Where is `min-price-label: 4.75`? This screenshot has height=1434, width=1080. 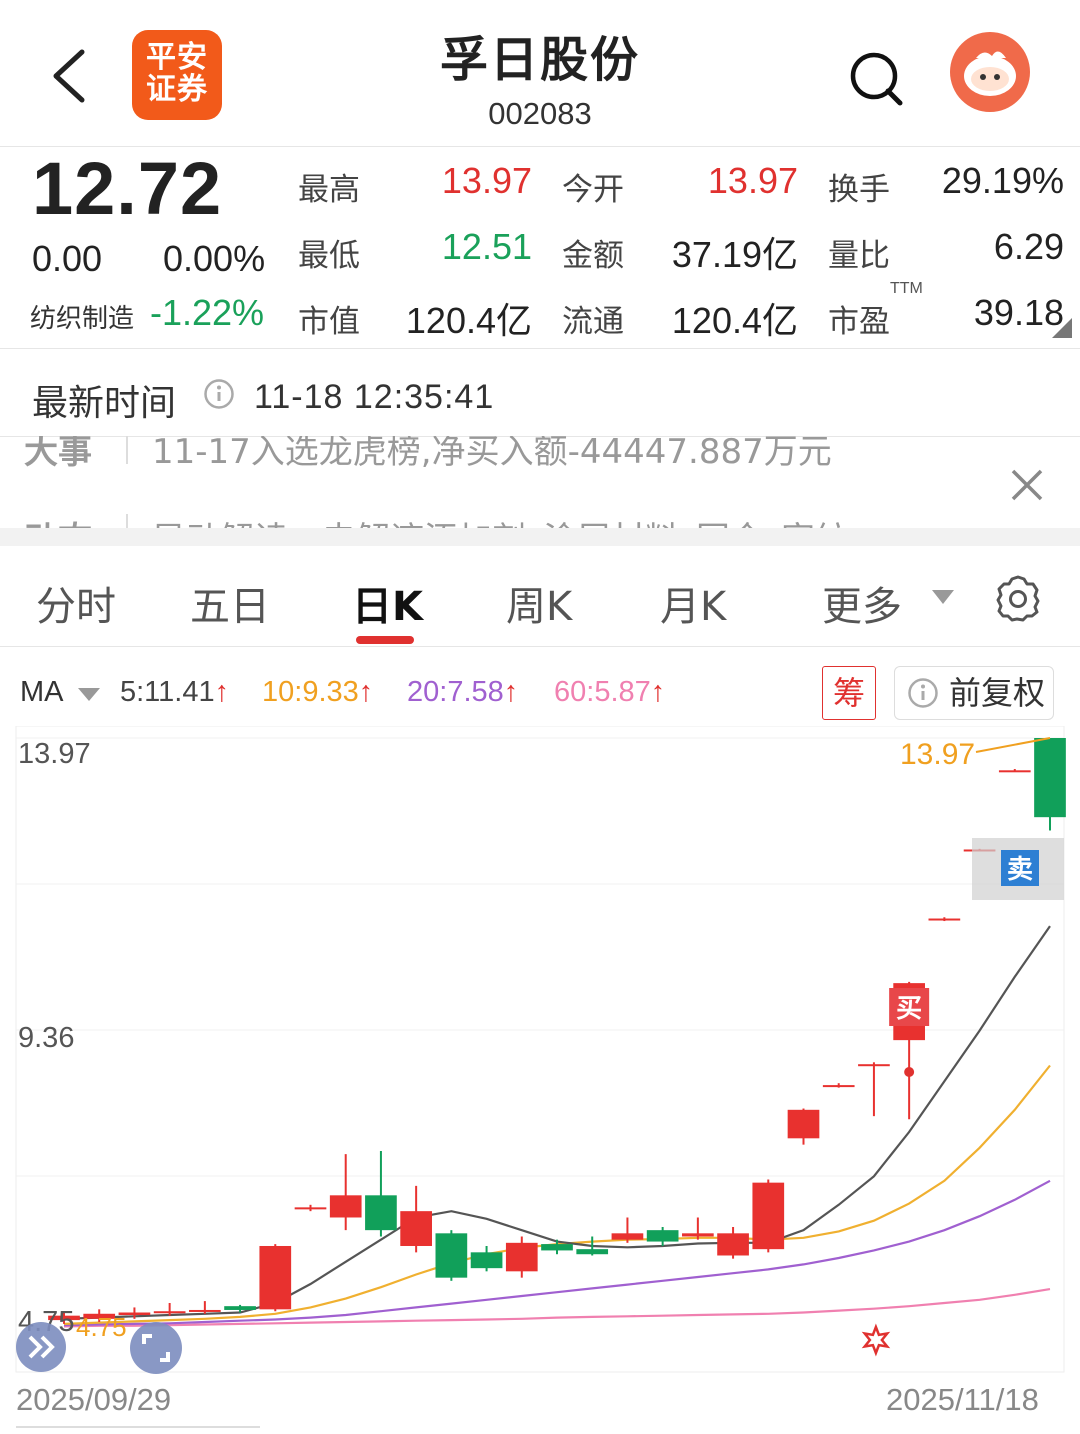 min-price-label: 4.75 is located at coordinates (101, 1327).